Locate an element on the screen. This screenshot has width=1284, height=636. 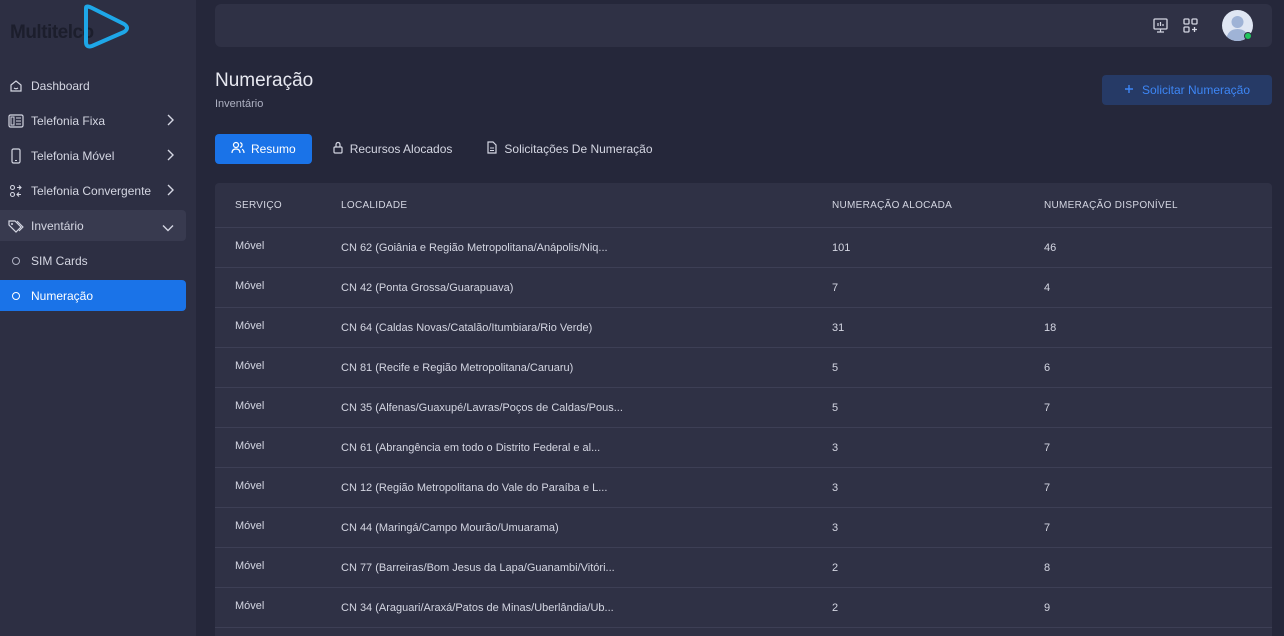
tab-label: Recursos Alocados is located at coordinates (401, 149).